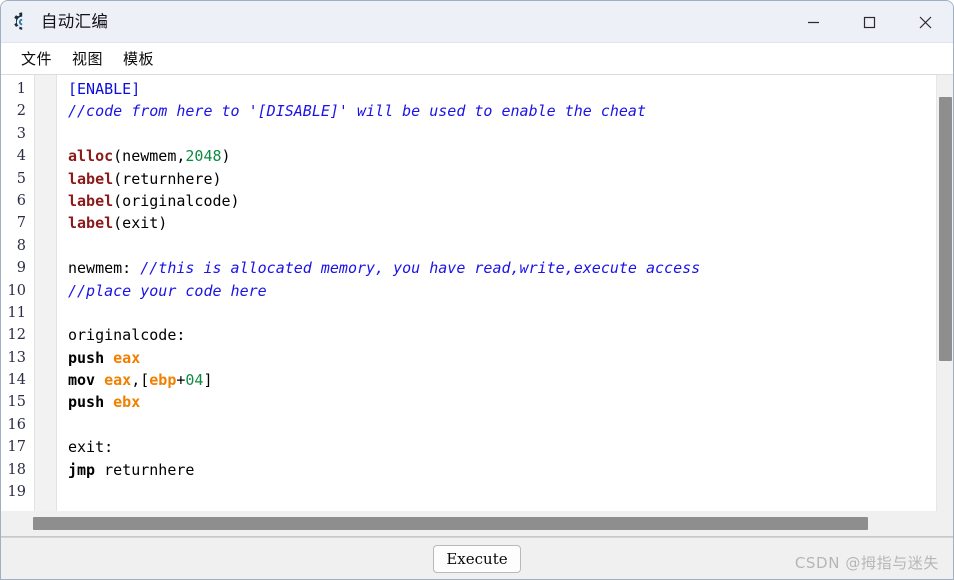  I want to click on code-line: exit:, so click(492, 447).